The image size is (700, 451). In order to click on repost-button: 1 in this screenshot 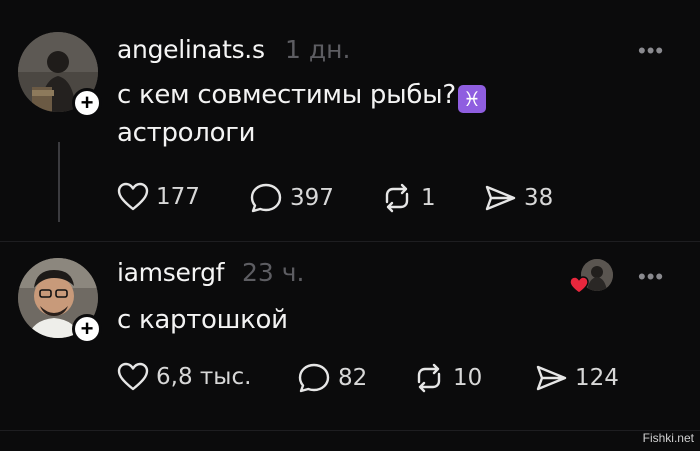, I will do `click(408, 198)`.